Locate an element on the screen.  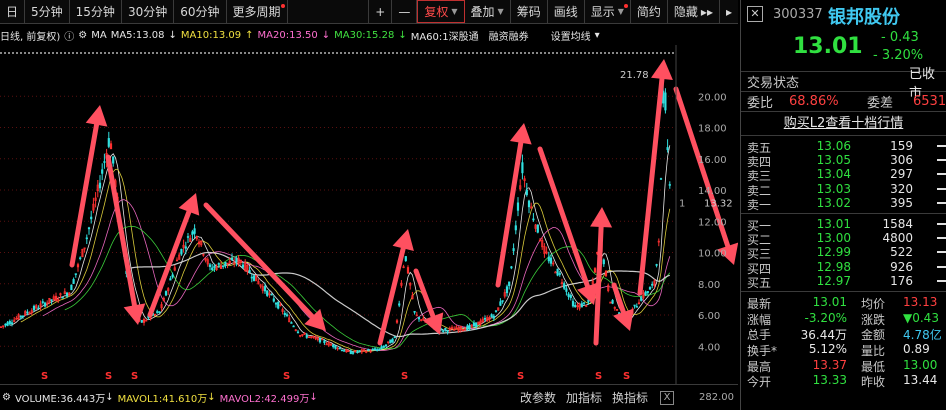
display-button: 显示 ▼ is located at coordinates (608, 11).